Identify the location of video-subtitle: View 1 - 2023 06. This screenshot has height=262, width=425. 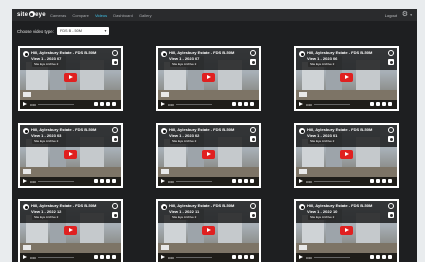
(322, 58).